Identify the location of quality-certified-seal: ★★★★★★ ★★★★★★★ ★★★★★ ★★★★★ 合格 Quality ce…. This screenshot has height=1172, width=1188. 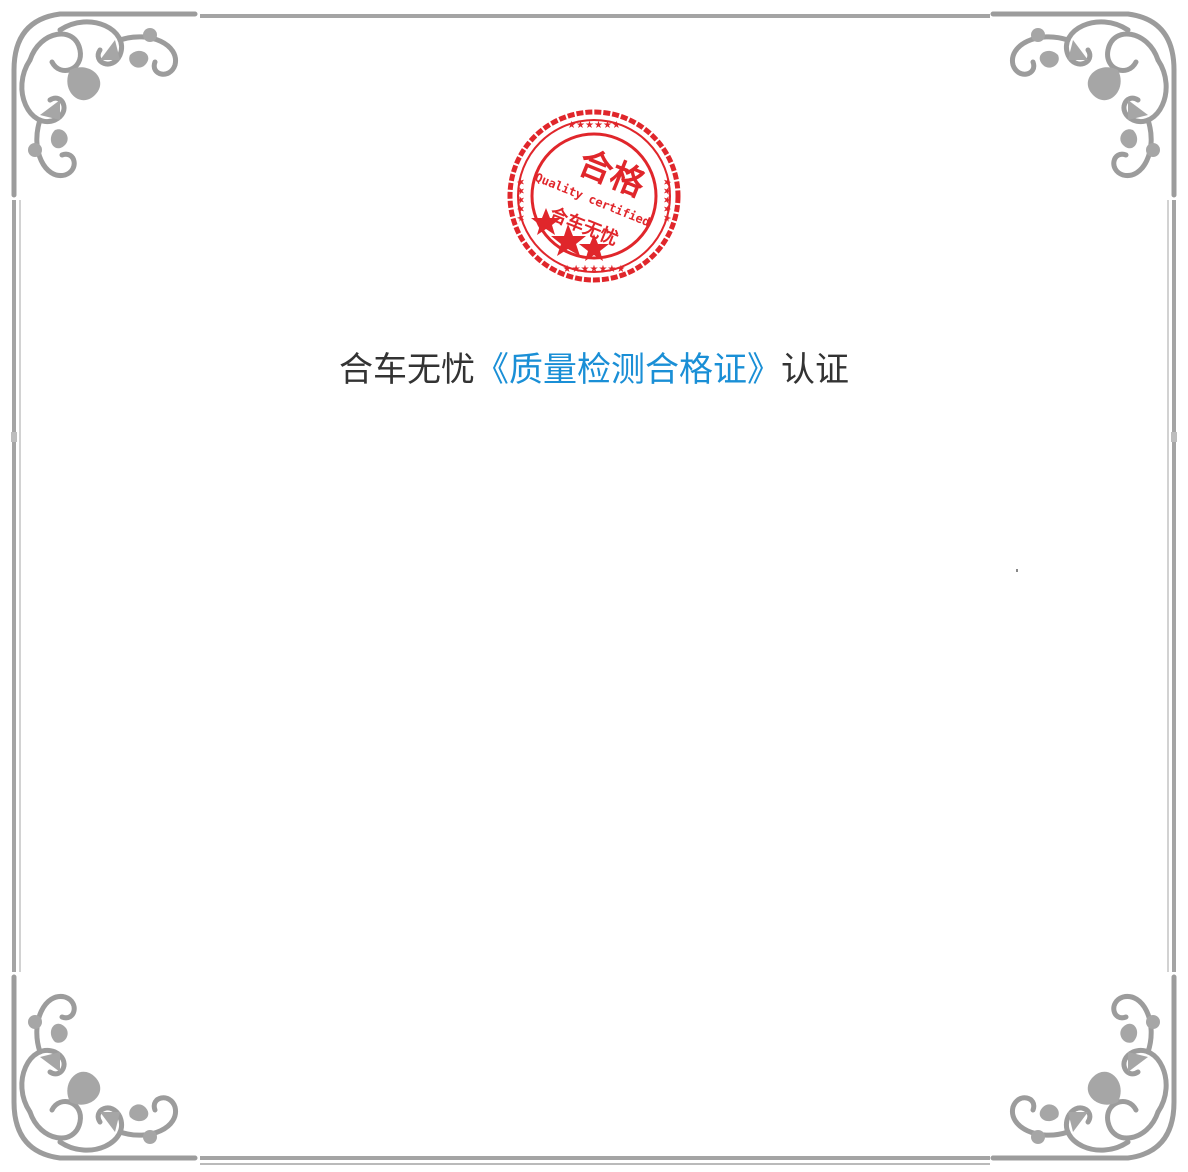
(594, 196).